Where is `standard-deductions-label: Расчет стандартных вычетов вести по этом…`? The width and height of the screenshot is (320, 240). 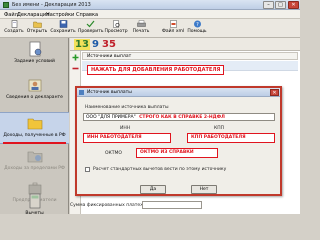 standard-deductions-label: Расчет стандартных вычетов вести по этом… is located at coordinates (160, 169).